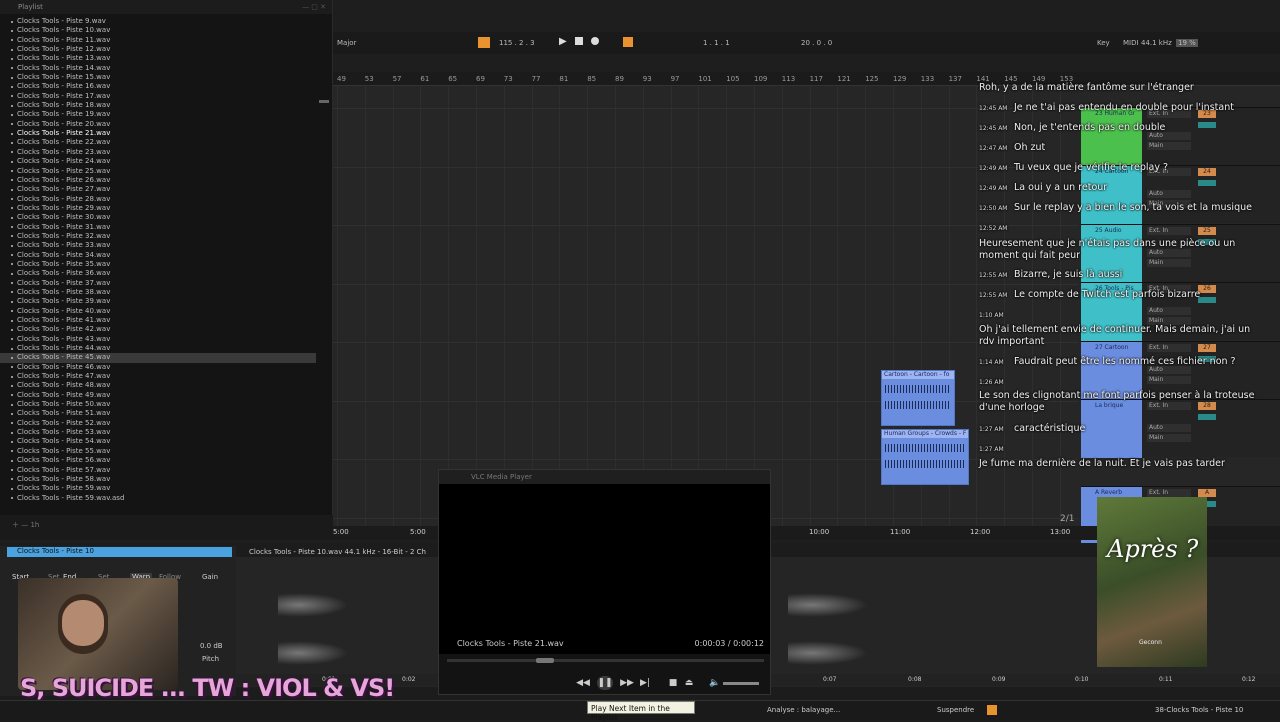  Describe the element at coordinates (64, 404) in the screenshot. I see `playlist-item-label: Clocks Tools - Piste 50.wav` at that location.